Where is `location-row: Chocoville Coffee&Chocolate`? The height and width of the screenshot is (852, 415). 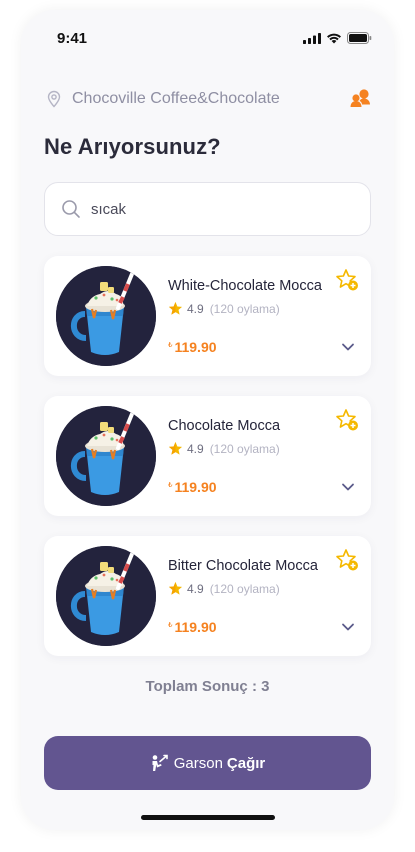
location-row: Chocoville Coffee&Chocolate is located at coordinates (208, 99).